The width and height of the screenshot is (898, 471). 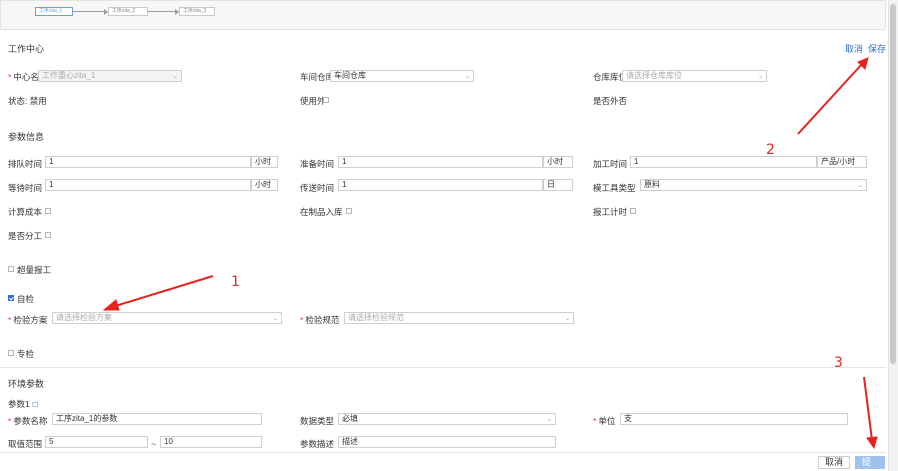 I want to click on param-name-input: 工序zita_1的参数, so click(x=157, y=419).